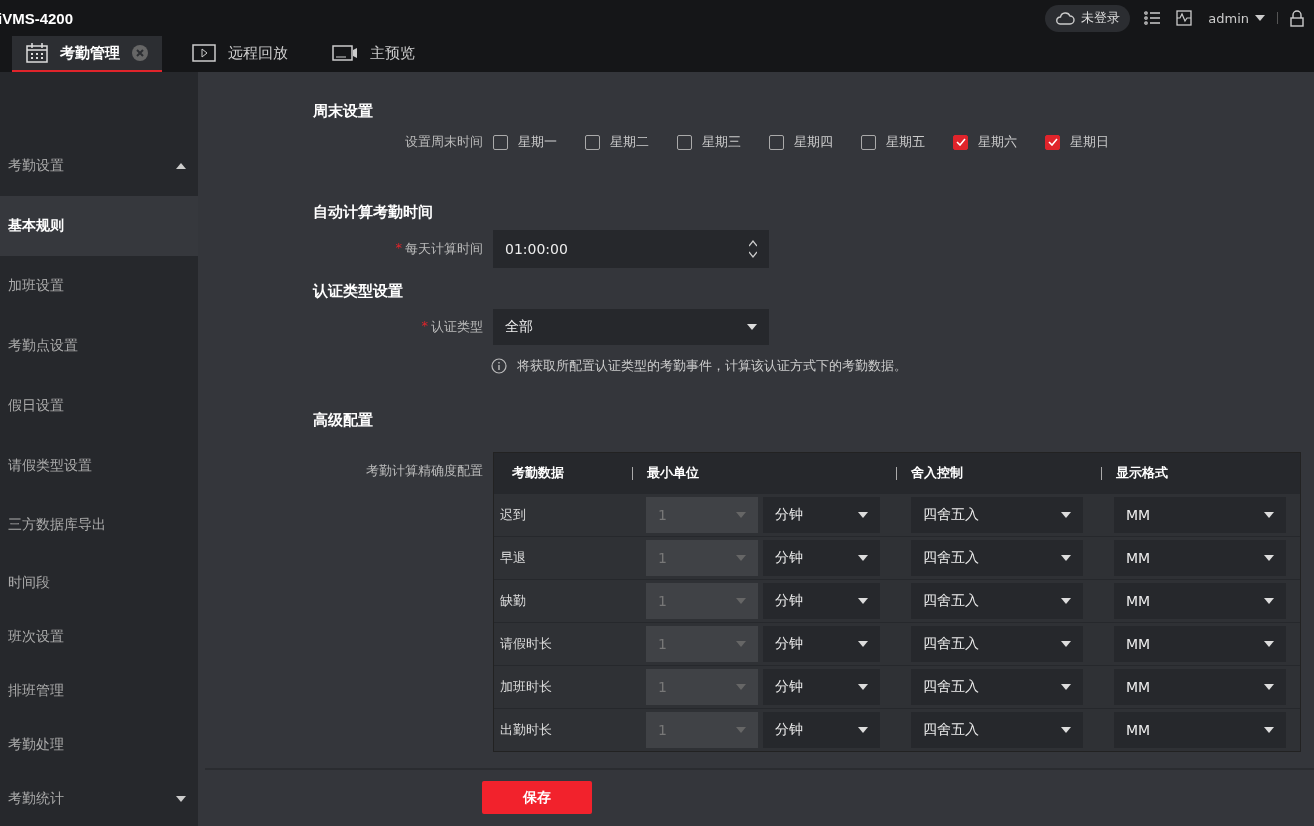 Image resolution: width=1314 pixels, height=826 pixels. I want to click on sidebar-item: 假日设置, so click(99, 405).